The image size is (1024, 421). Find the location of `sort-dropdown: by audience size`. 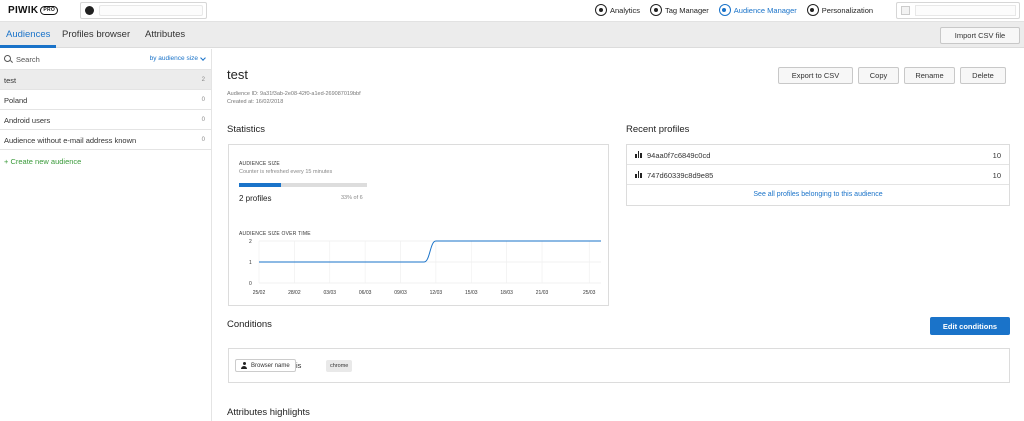

sort-dropdown: by audience size is located at coordinates (177, 58).